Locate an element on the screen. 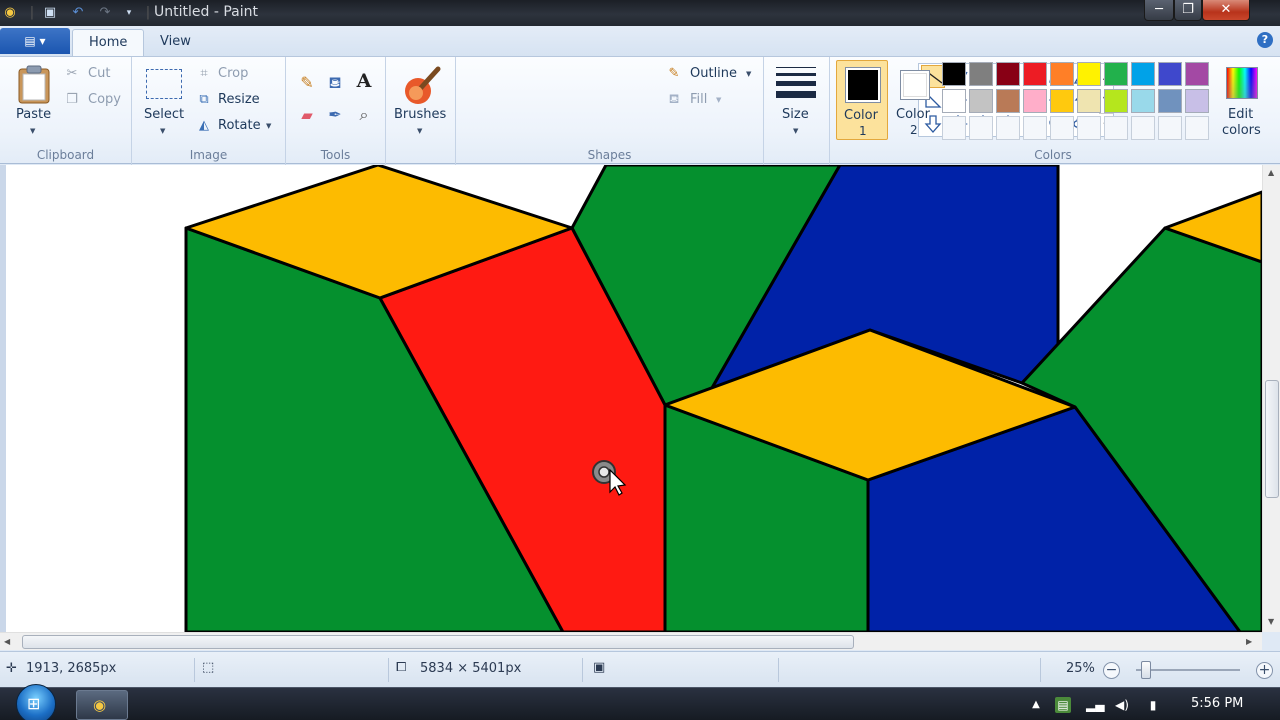 The image size is (1280, 720). scroll-right-icon: ▶ is located at coordinates (1249, 641).